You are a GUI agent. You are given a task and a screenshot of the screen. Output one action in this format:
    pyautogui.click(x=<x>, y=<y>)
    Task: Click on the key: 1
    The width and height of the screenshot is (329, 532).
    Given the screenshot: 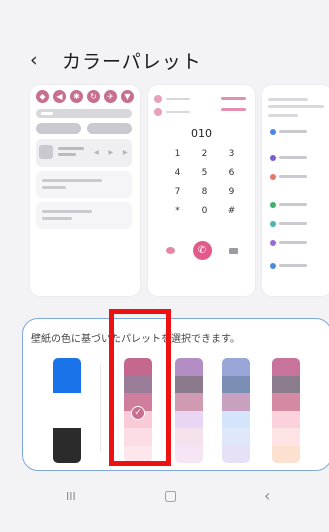 What is the action you would take?
    pyautogui.click(x=177, y=154)
    